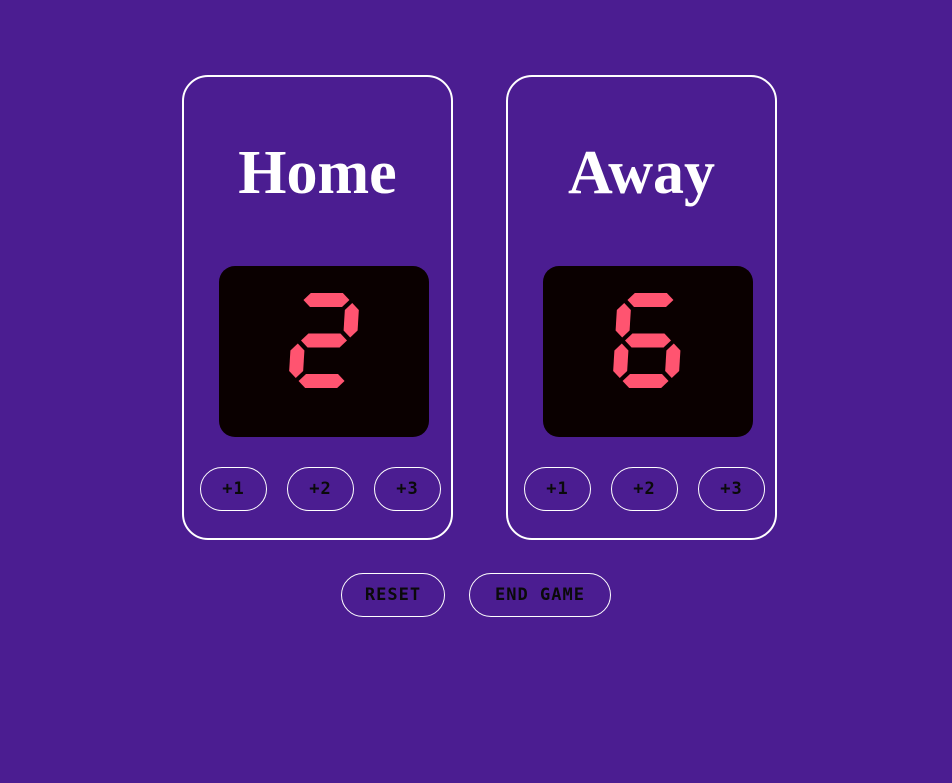  I want to click on home-score-digit, so click(324, 340).